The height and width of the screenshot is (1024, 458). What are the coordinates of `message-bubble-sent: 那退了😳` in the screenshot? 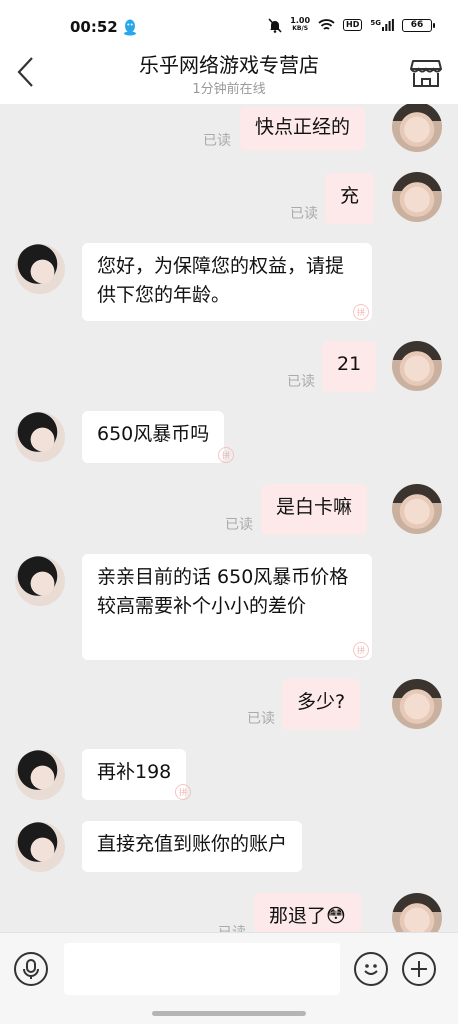 It's located at (307, 912).